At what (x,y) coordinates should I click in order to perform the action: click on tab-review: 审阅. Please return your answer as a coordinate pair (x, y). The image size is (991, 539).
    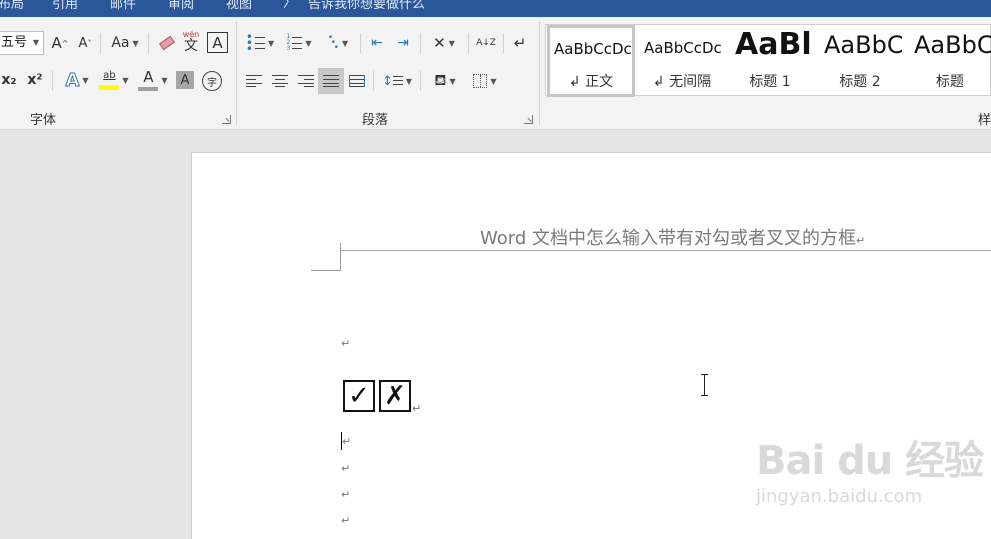
    Looking at the image, I should click on (181, 6).